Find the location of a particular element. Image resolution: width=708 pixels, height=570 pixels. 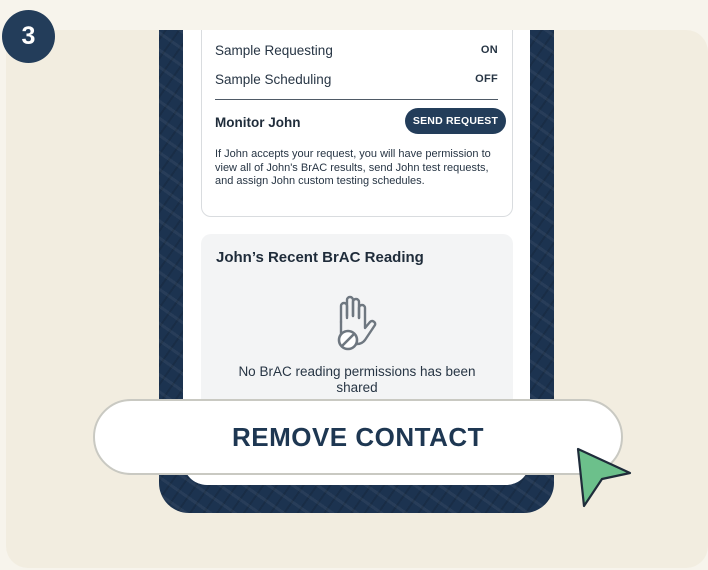

sample-scheduling-row: Sample Scheduling OFF is located at coordinates (356, 79).